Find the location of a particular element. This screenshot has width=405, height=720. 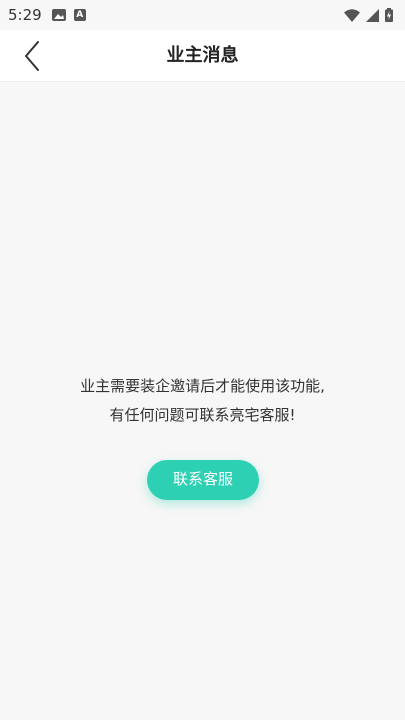

status-system-icons is located at coordinates (368, 15).